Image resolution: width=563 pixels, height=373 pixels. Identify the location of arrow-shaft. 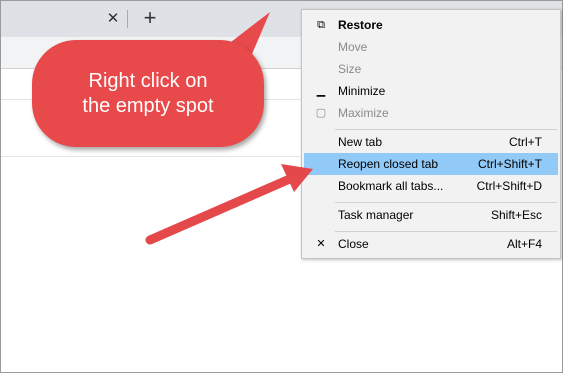
(221, 209).